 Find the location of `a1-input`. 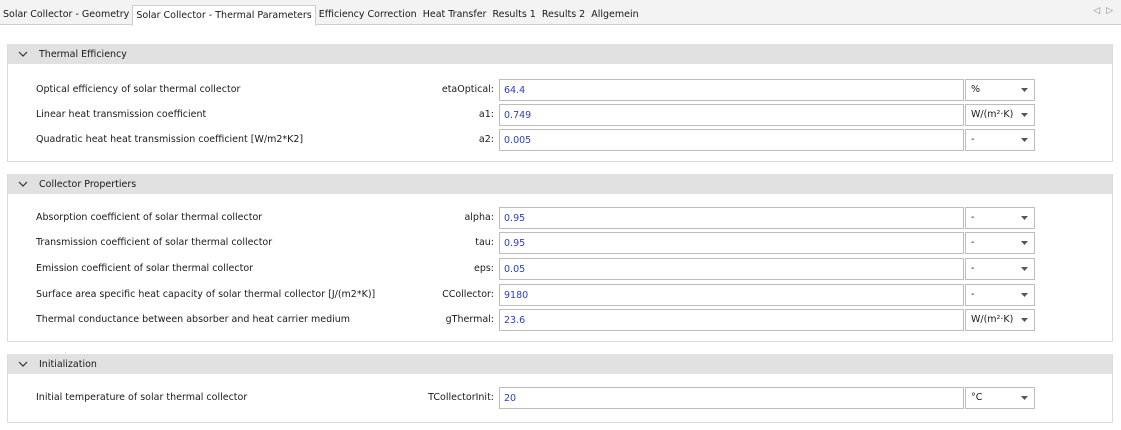

a1-input is located at coordinates (731, 115).